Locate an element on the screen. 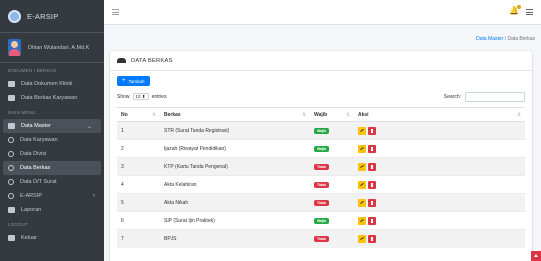 The height and width of the screenshot is (261, 541). logout-icon is located at coordinates (11, 238).